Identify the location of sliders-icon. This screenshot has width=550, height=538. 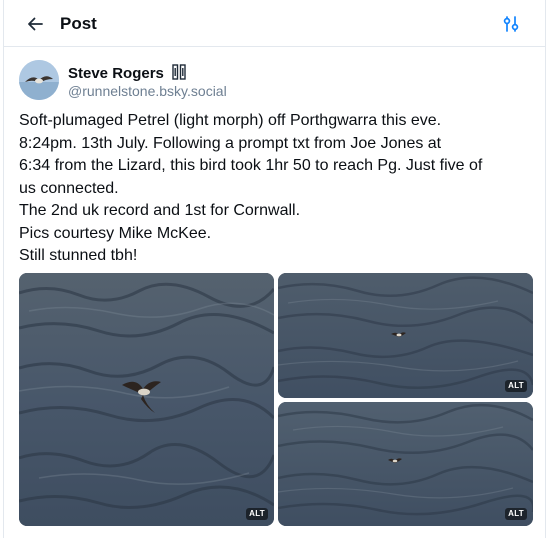
(511, 24).